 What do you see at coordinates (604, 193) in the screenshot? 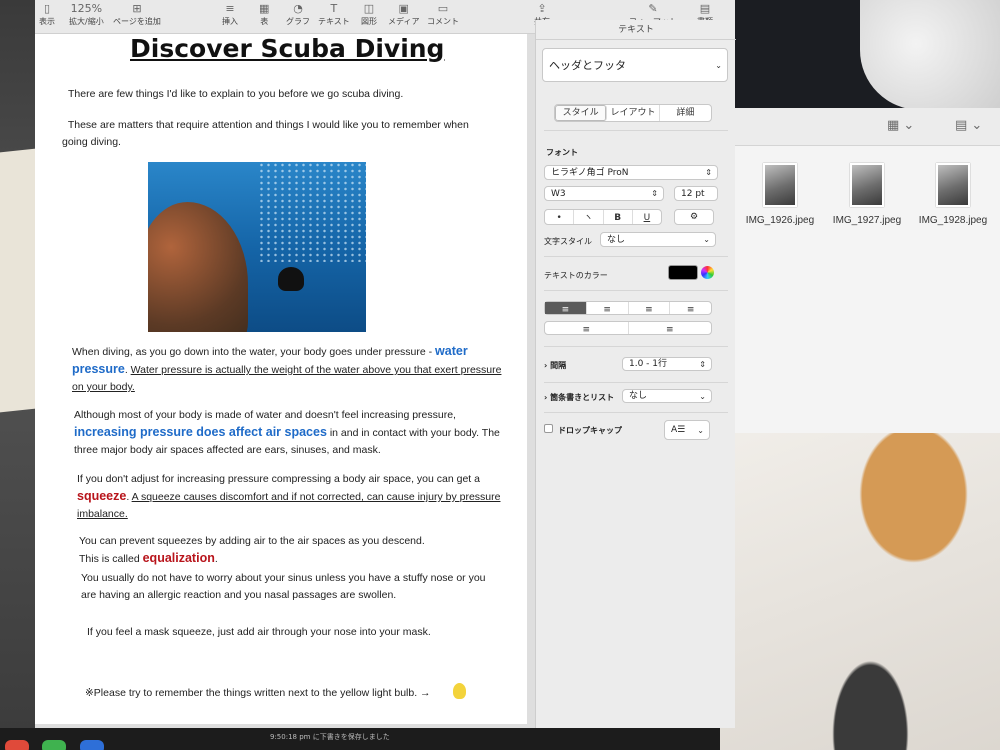
I see `font-weight-select: W3 ⇕` at bounding box center [604, 193].